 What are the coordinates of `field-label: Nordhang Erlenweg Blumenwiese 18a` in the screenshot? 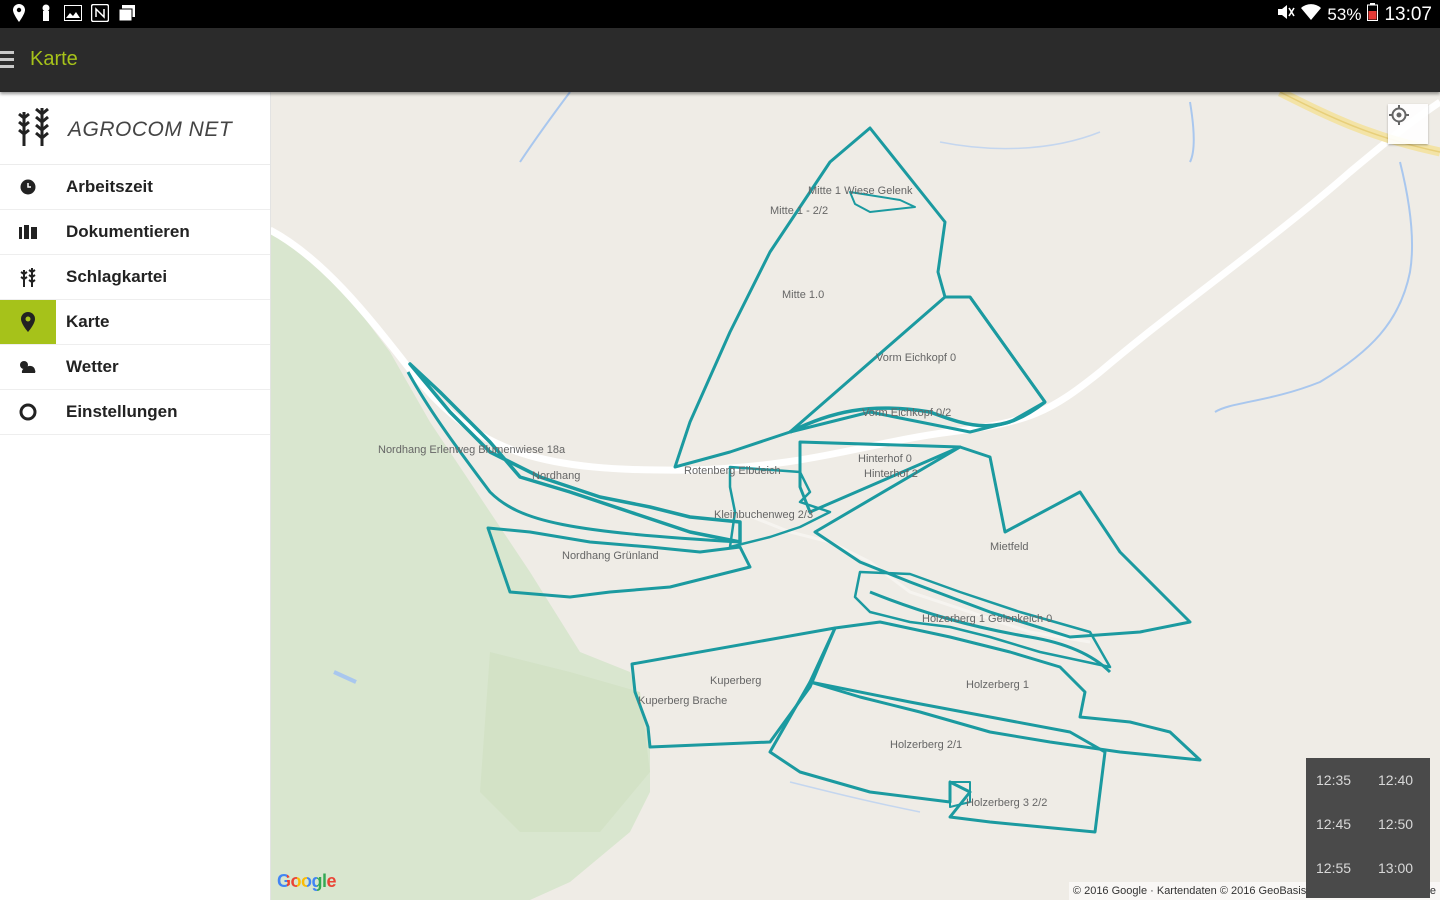 It's located at (472, 450).